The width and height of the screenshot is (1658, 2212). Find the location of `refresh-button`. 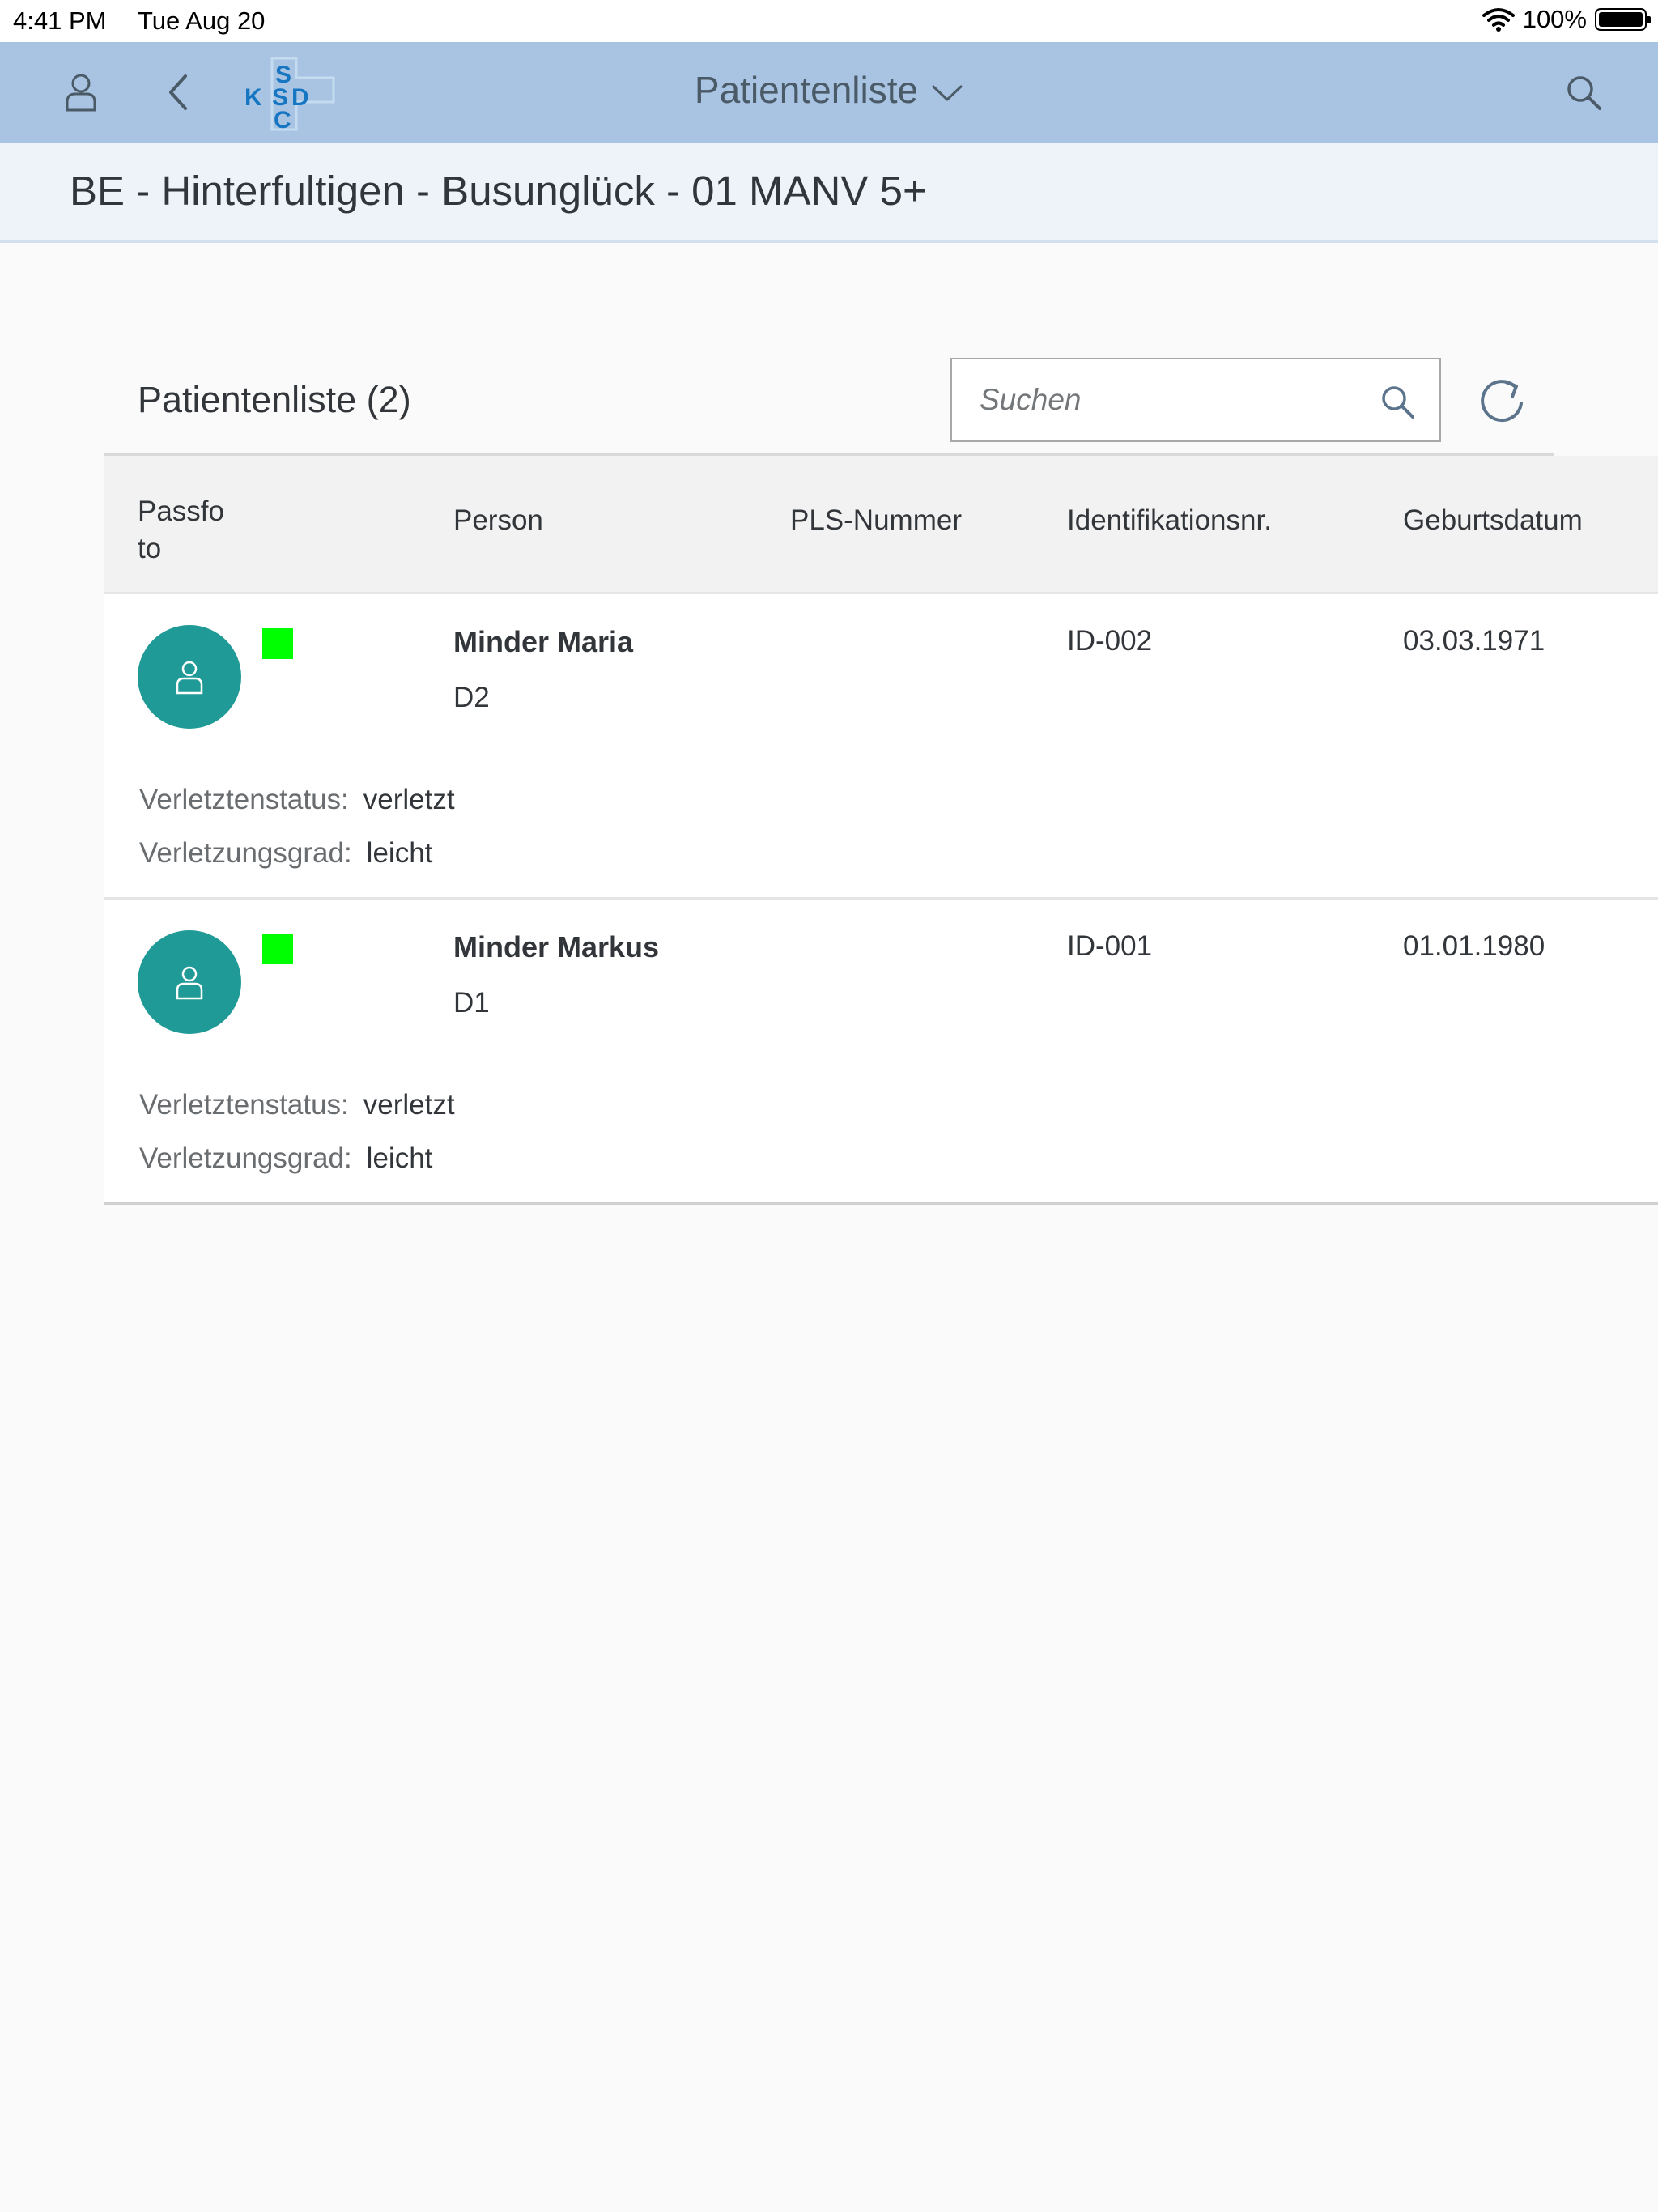

refresh-button is located at coordinates (1501, 401).